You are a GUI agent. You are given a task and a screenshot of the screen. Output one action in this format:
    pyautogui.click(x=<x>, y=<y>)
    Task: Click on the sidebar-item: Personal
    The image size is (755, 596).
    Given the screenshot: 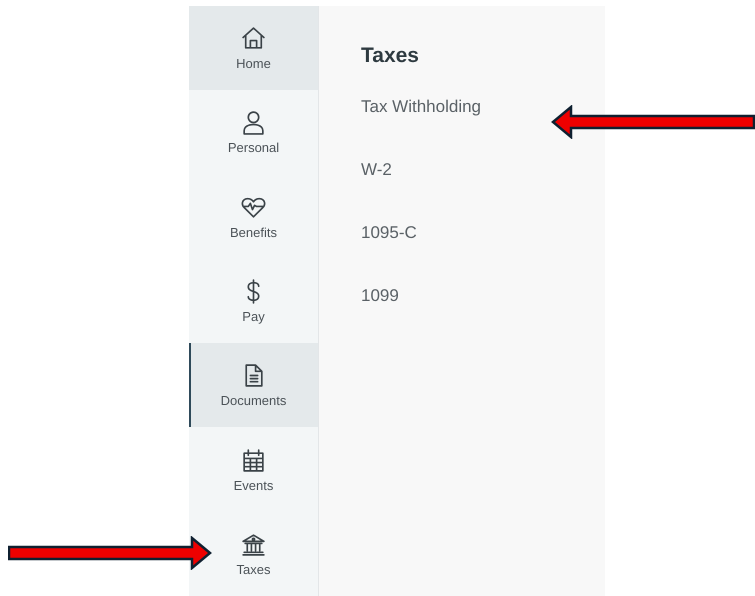 What is the action you would take?
    pyautogui.click(x=253, y=132)
    